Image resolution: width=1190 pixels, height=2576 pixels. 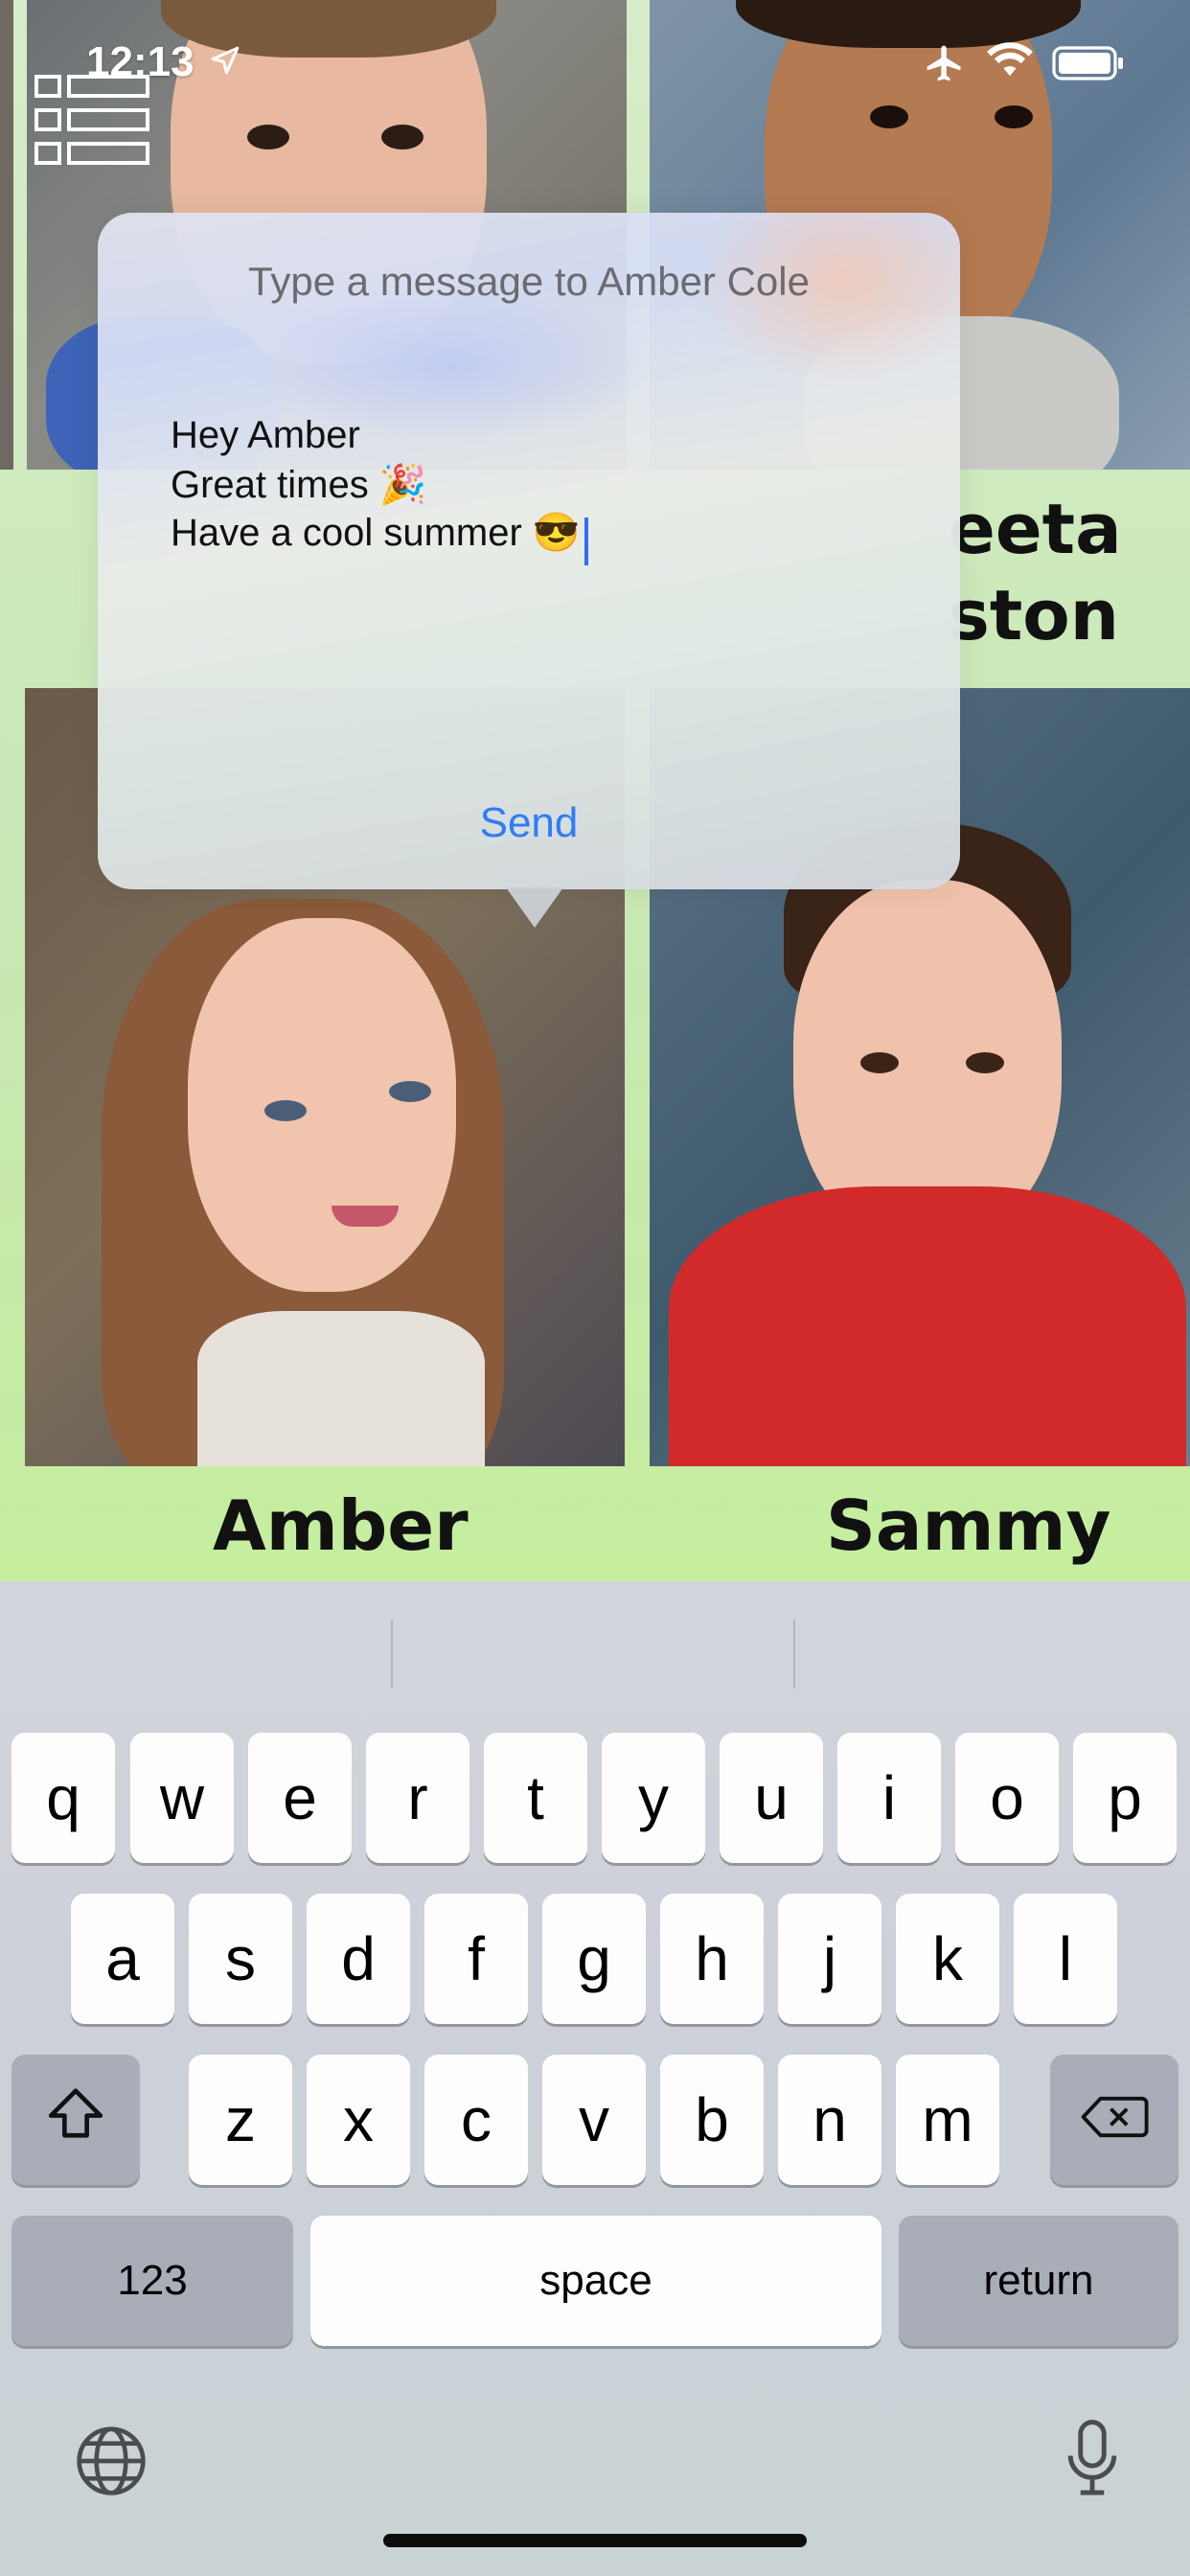 I want to click on key-q: q, so click(x=63, y=1798).